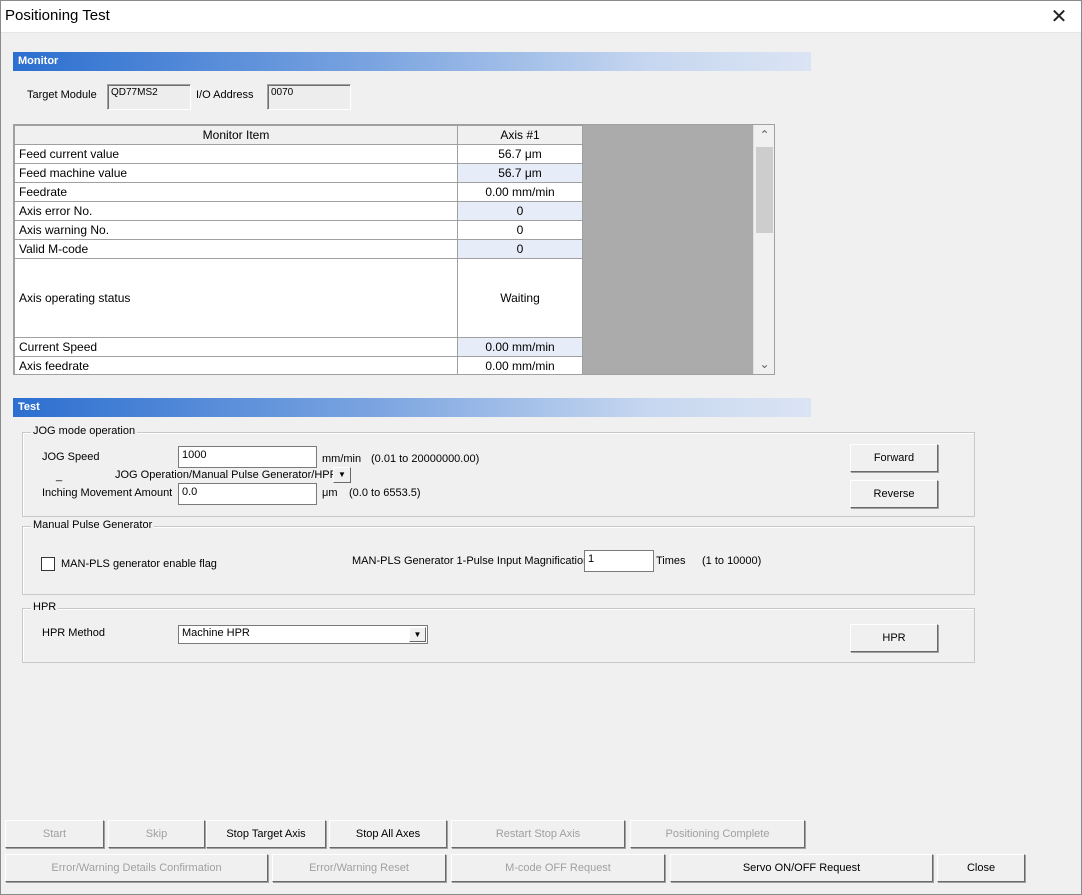 This screenshot has width=1082, height=895. Describe the element at coordinates (236, 173) in the screenshot. I see `row-item: Feed machine value` at that location.